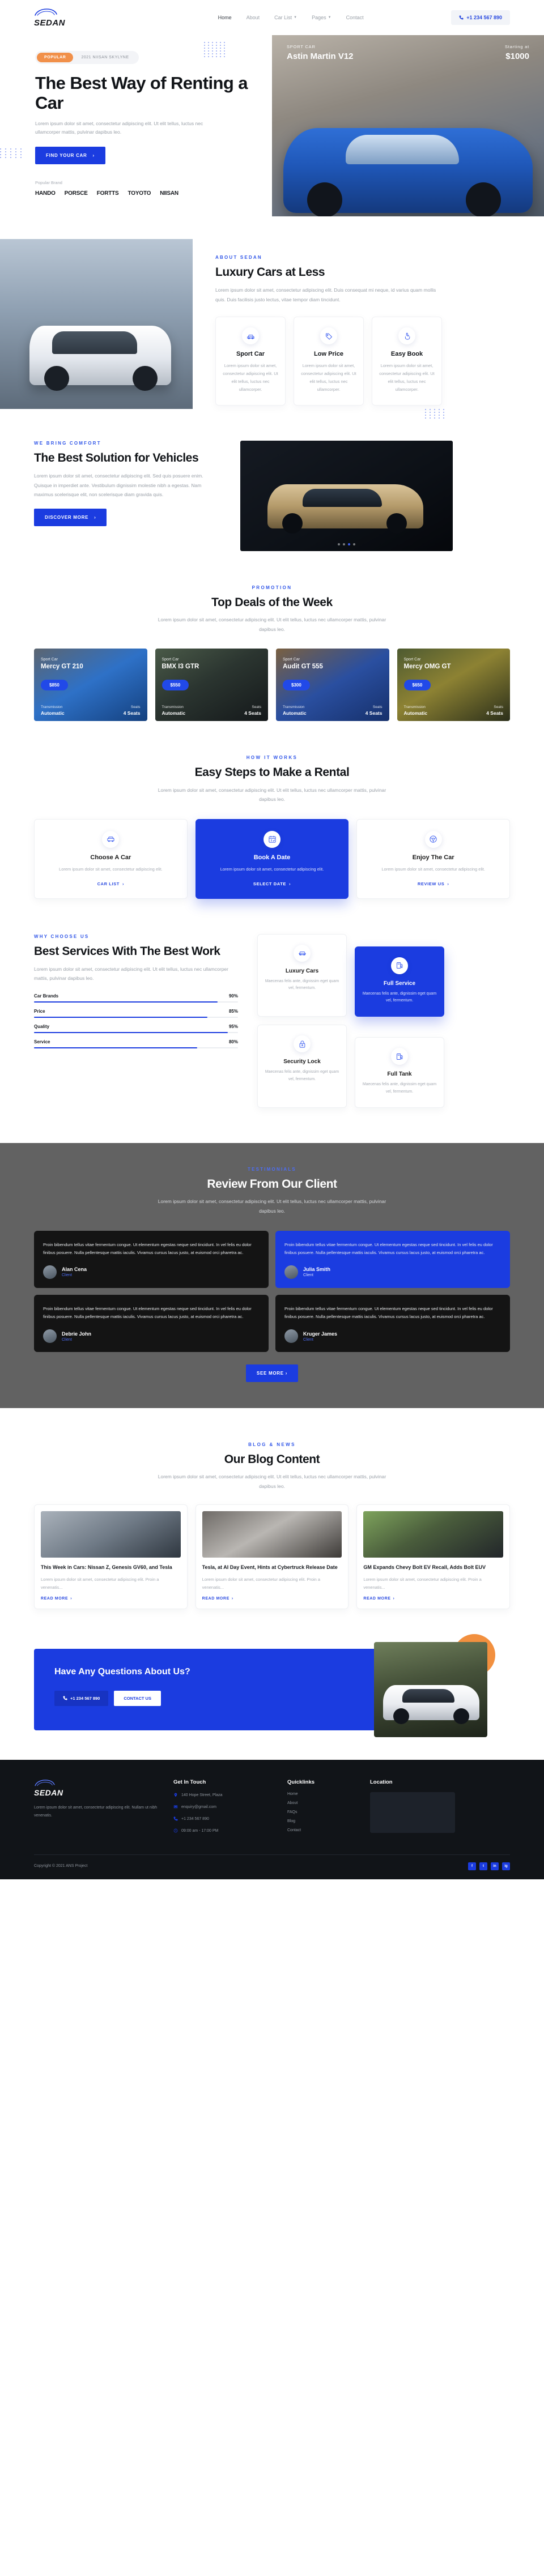  I want to click on footer-contact-address: 140 Hope Street, Plaza, so click(223, 1795).